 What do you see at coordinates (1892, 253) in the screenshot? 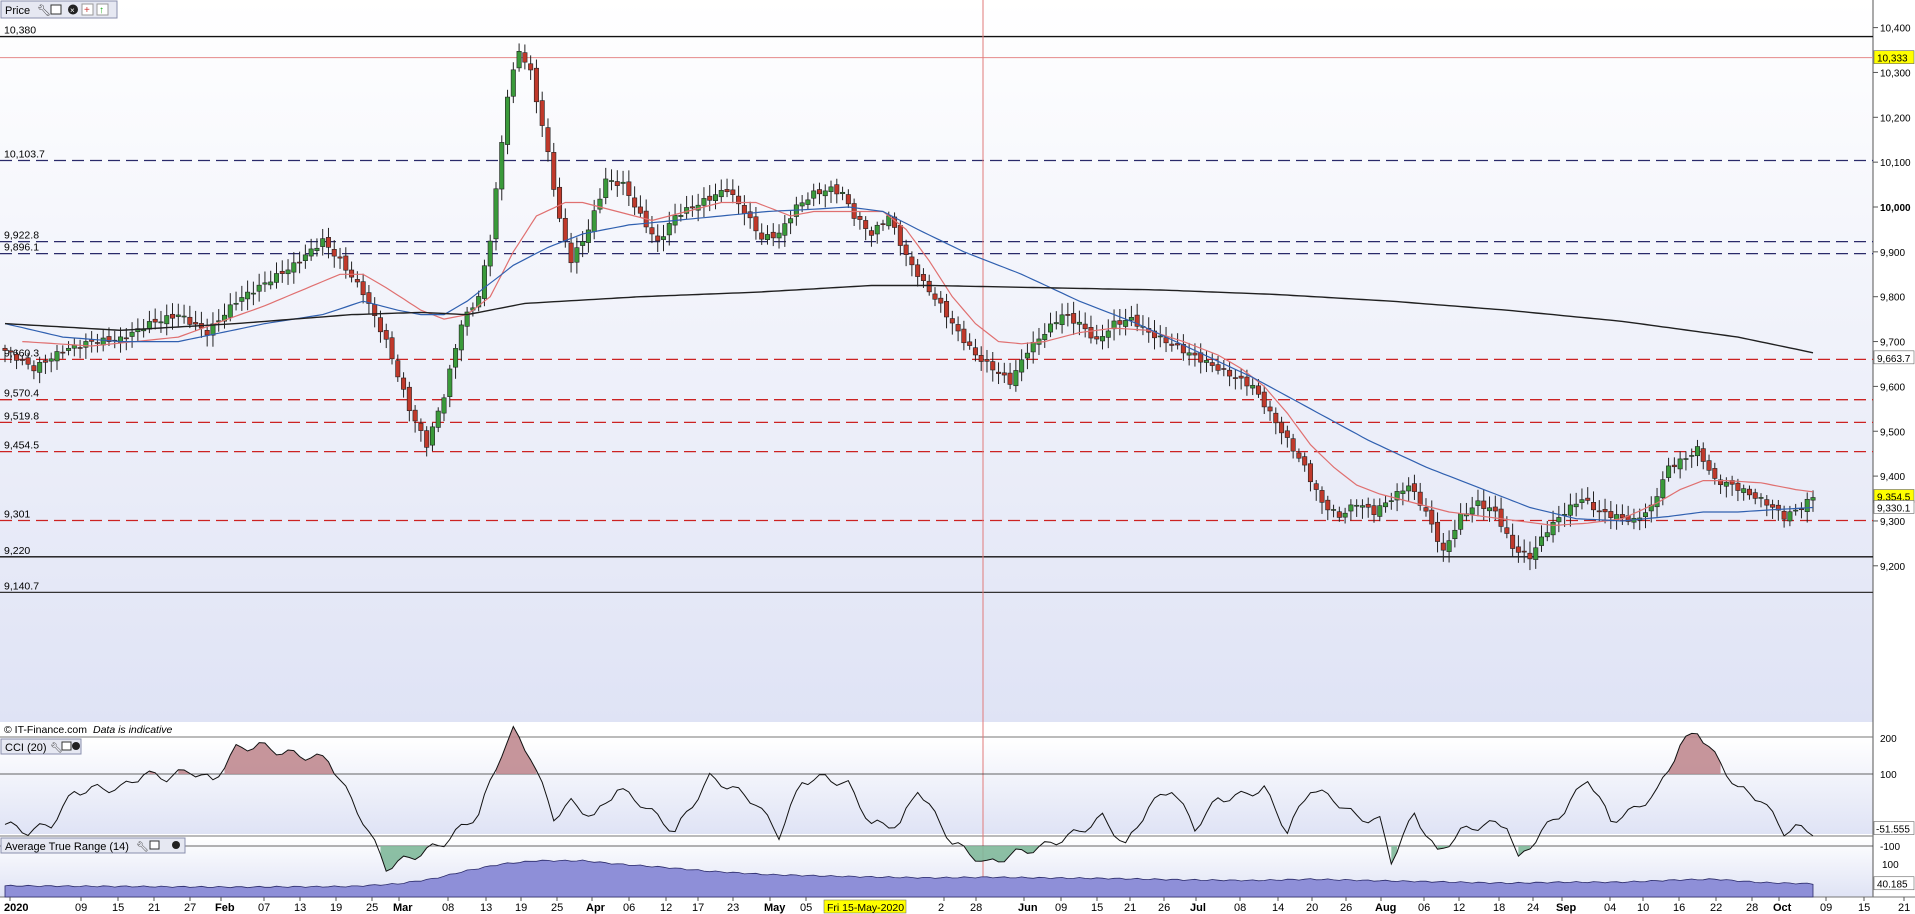
I see `y-tick-label: 9,900` at bounding box center [1892, 253].